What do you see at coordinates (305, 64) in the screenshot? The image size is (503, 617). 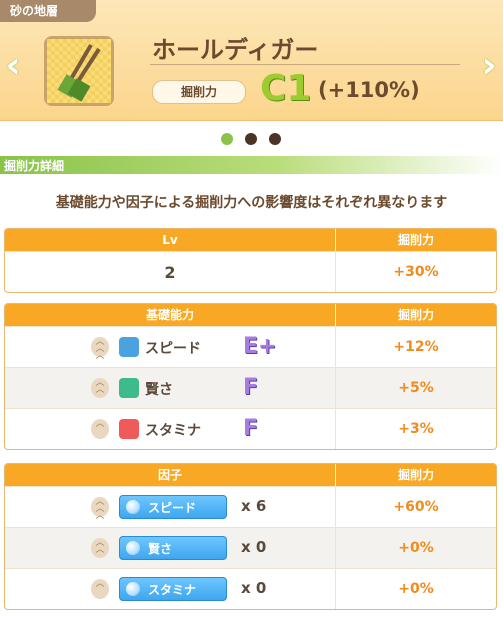 I see `name-divider` at bounding box center [305, 64].